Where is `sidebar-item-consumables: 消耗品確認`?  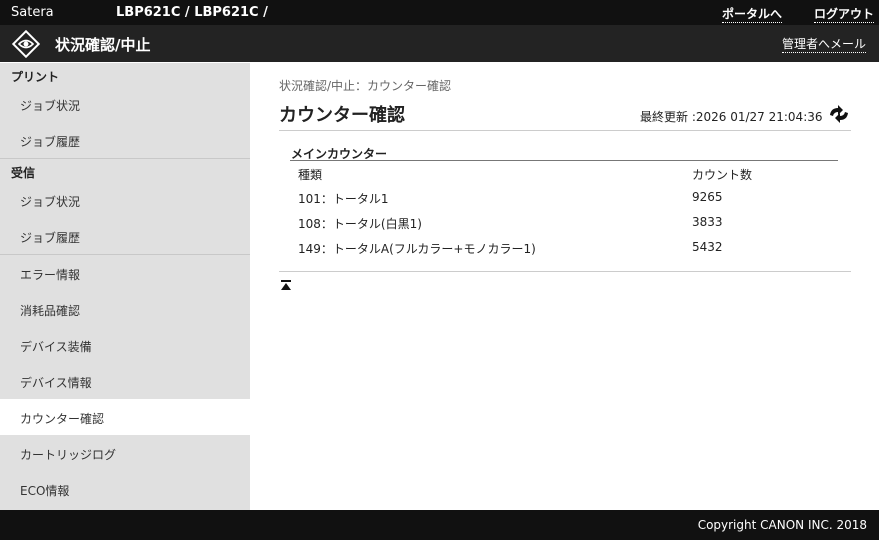
sidebar-item-consumables: 消耗品確認 is located at coordinates (125, 309).